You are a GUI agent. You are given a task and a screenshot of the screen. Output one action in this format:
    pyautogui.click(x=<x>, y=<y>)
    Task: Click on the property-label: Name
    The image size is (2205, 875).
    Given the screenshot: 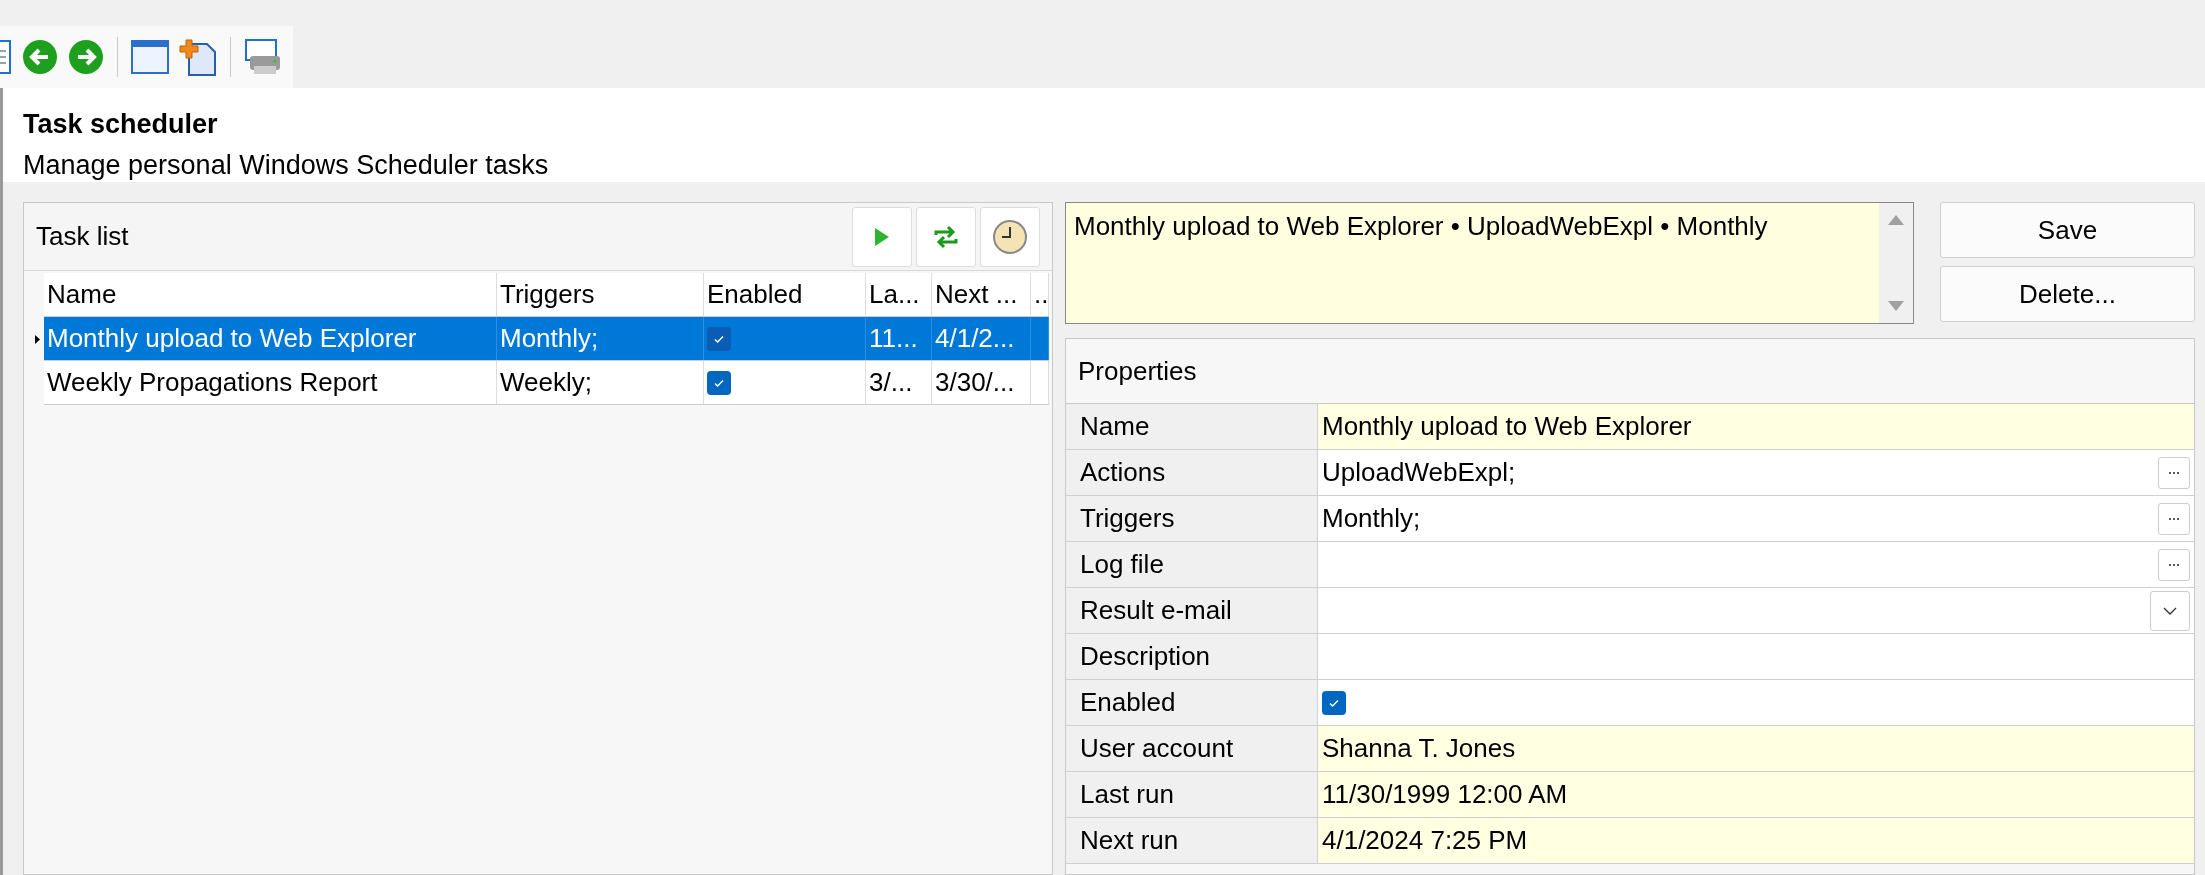 What is the action you would take?
    pyautogui.click(x=1115, y=426)
    